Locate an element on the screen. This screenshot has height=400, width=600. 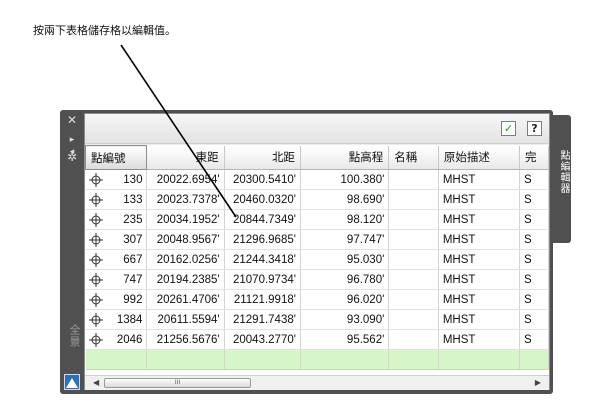
table-row: 133 20023.7378' 20460.0320' 98.690' MHST S is located at coordinates (317, 199).